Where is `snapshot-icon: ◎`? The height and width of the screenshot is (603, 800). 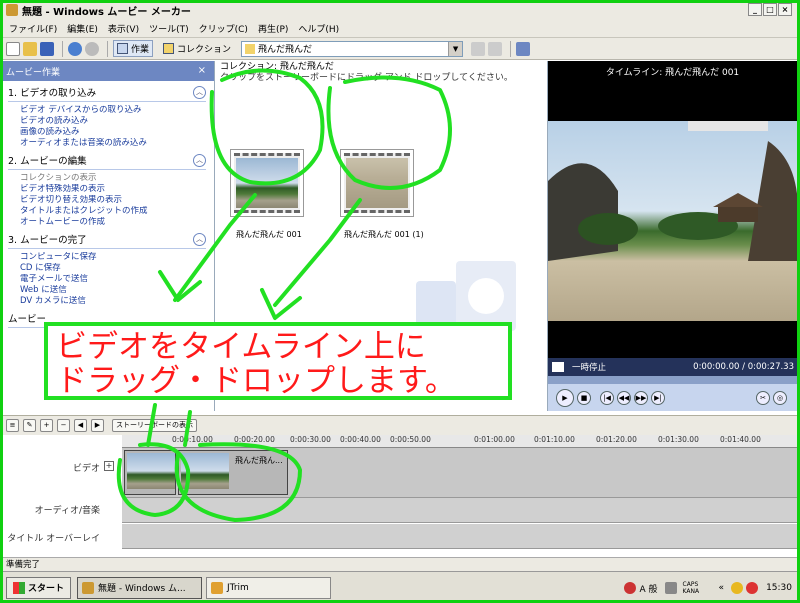 snapshot-icon: ◎ is located at coordinates (780, 397).